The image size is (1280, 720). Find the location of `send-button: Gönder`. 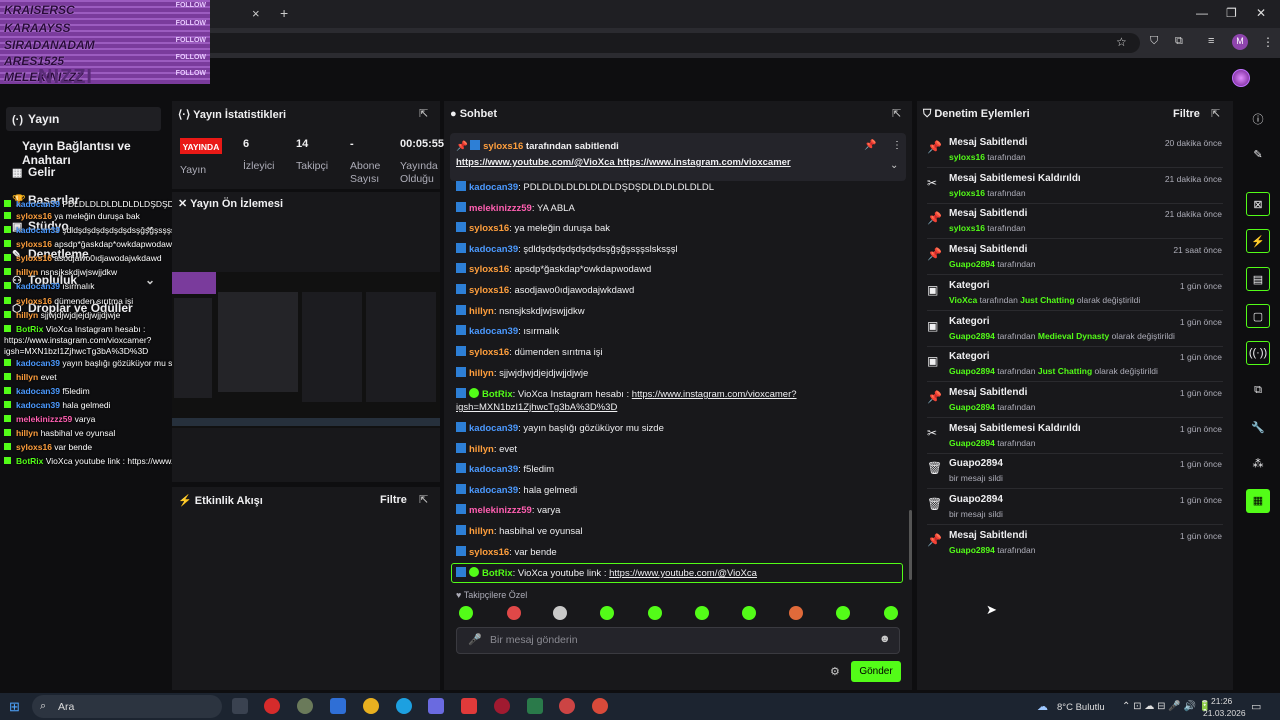

send-button: Gönder is located at coordinates (876, 671).